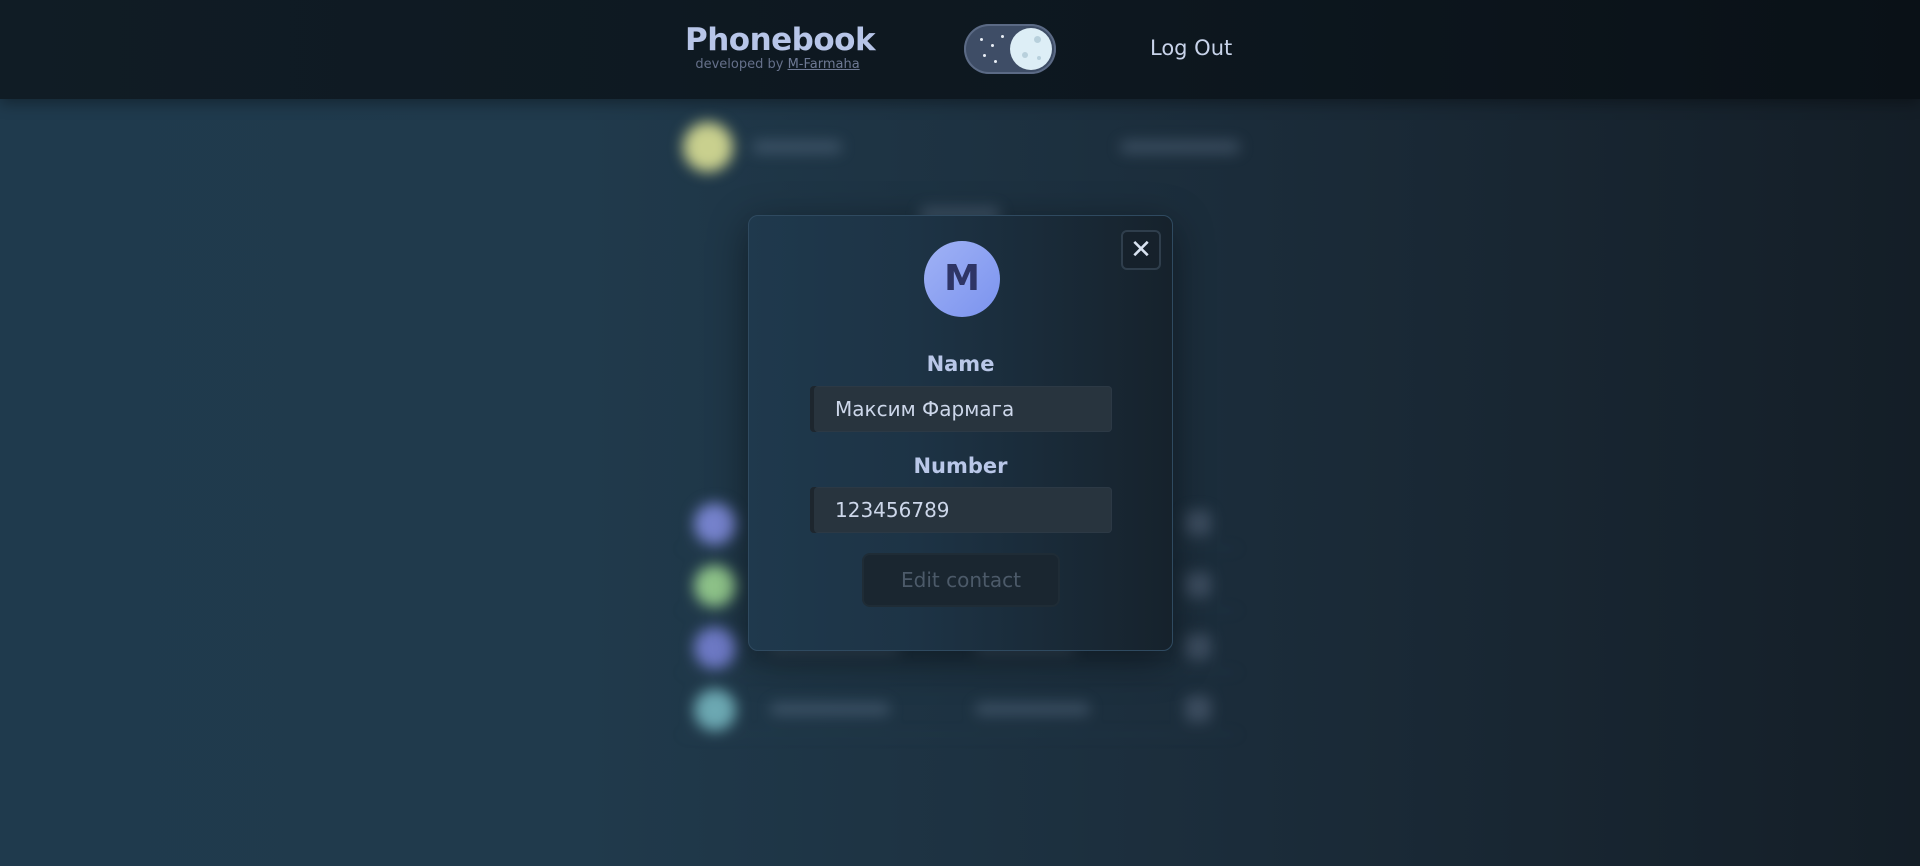  I want to click on number-label: Number, so click(960, 466).